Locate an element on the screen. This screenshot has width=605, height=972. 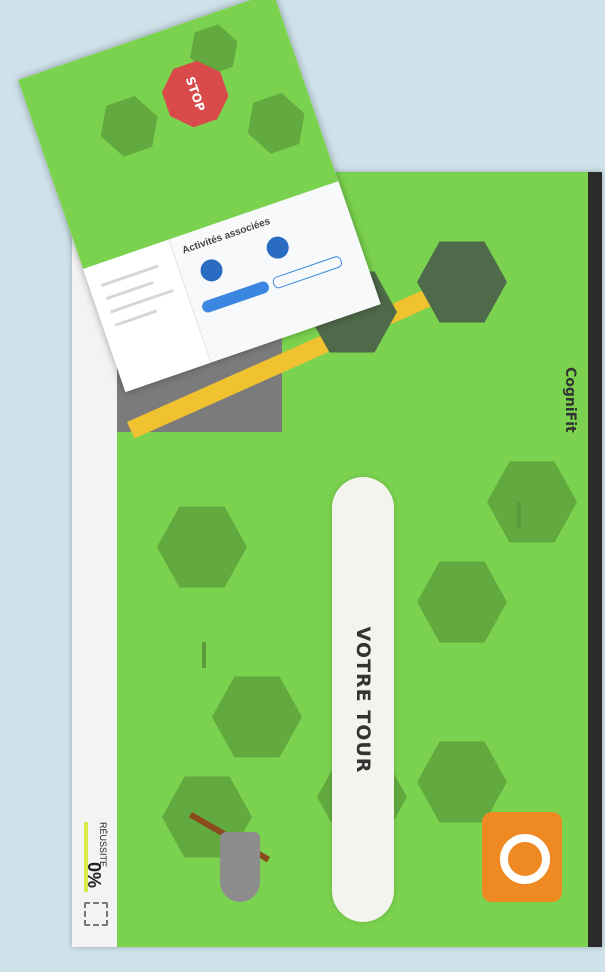
water-pump is located at coordinates (522, 857).